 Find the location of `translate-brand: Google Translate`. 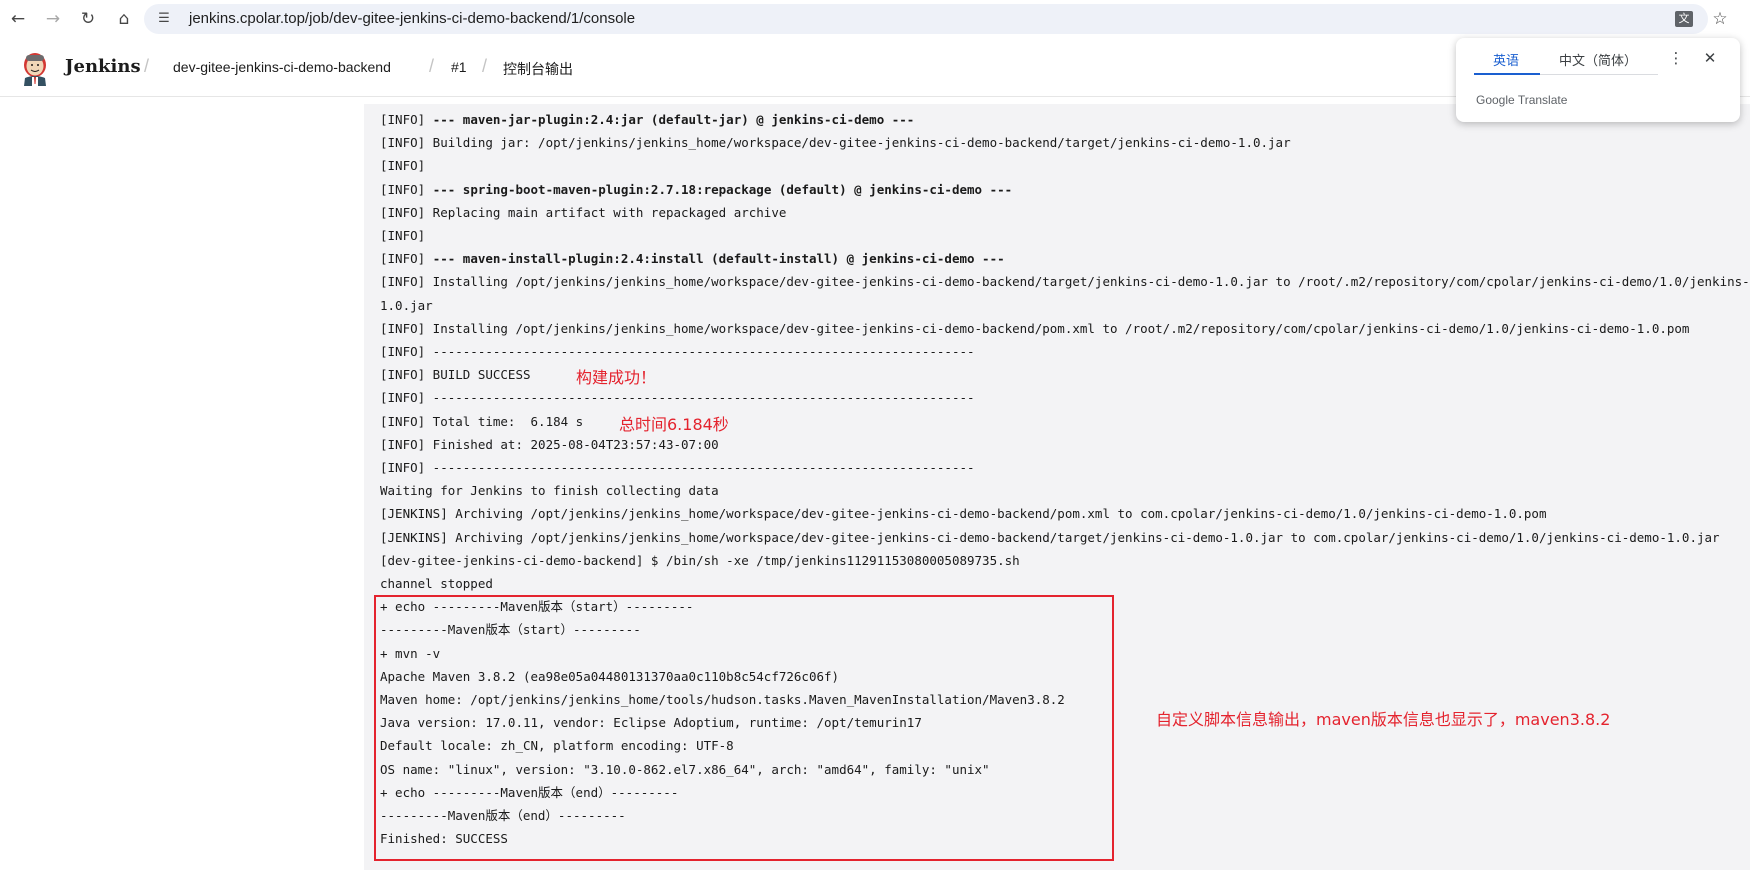

translate-brand: Google Translate is located at coordinates (1522, 100).